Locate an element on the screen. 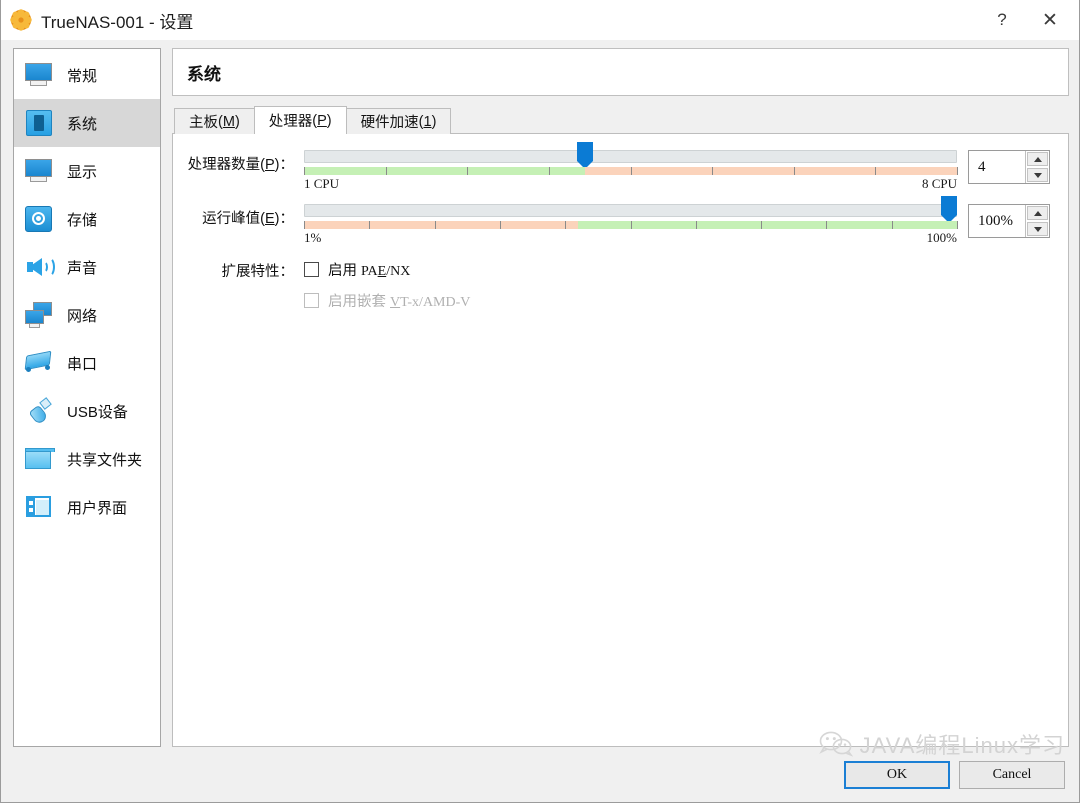 The height and width of the screenshot is (803, 1080). sidebar-item-8: 共享文件夹 is located at coordinates (87, 459).